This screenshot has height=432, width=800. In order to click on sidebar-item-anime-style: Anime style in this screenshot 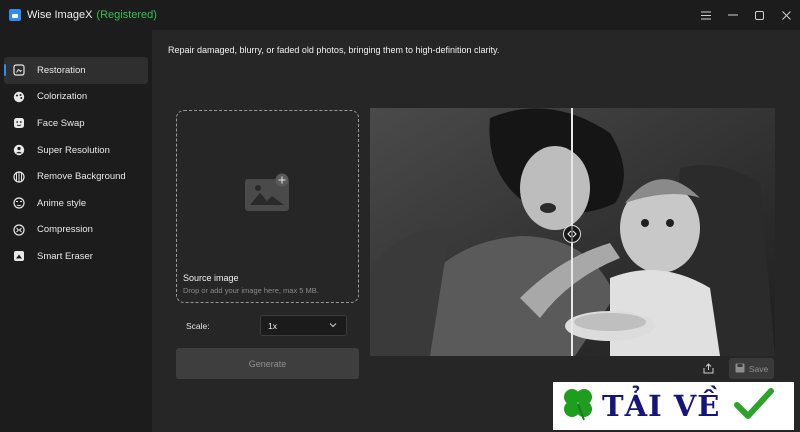, I will do `click(76, 203)`.